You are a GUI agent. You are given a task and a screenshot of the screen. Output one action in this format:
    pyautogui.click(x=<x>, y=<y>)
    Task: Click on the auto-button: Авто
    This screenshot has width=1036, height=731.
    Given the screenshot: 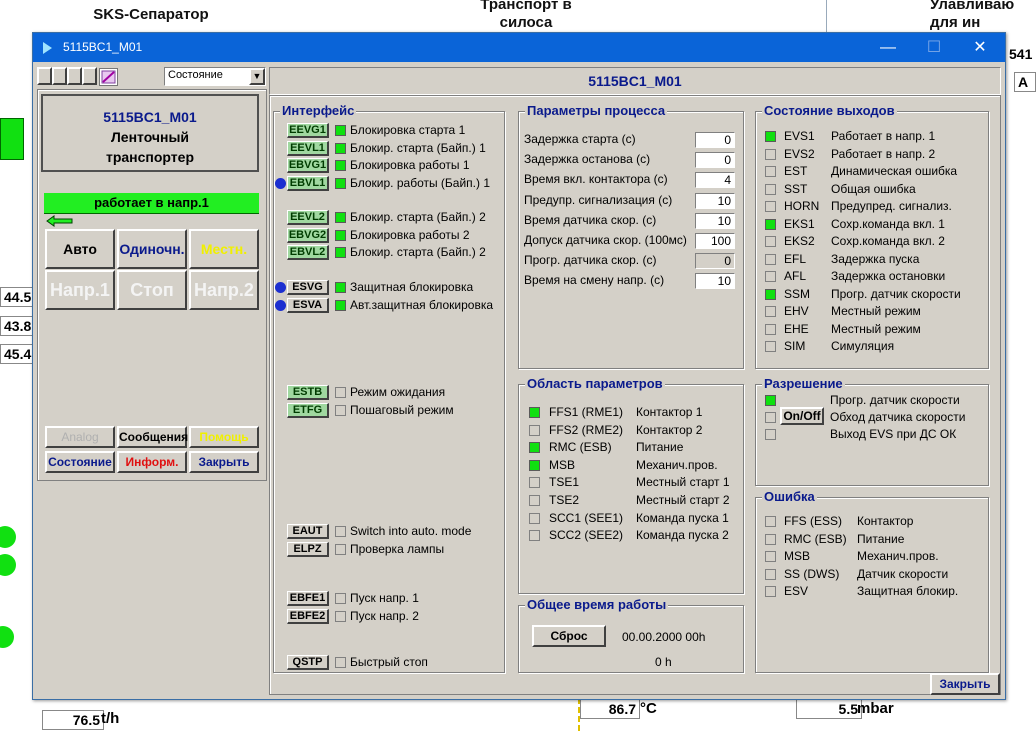 What is the action you would take?
    pyautogui.click(x=80, y=249)
    